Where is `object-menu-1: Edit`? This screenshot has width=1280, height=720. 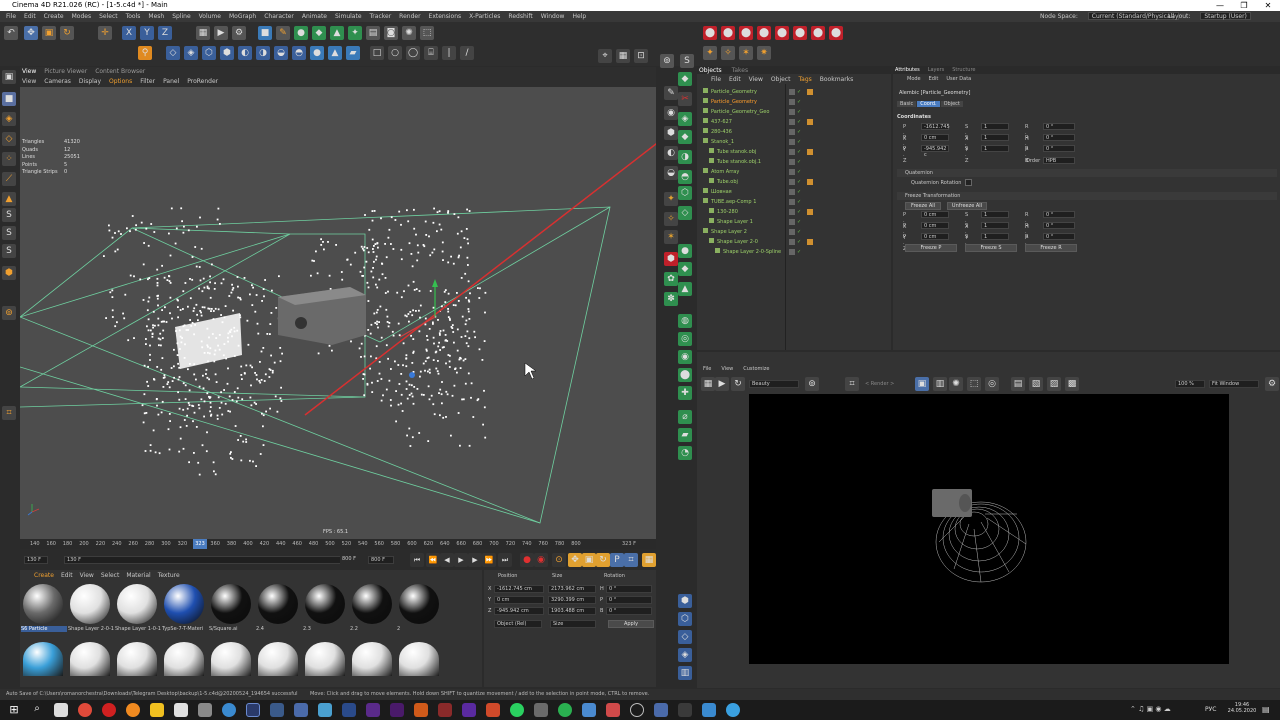 object-menu-1: Edit is located at coordinates (735, 79).